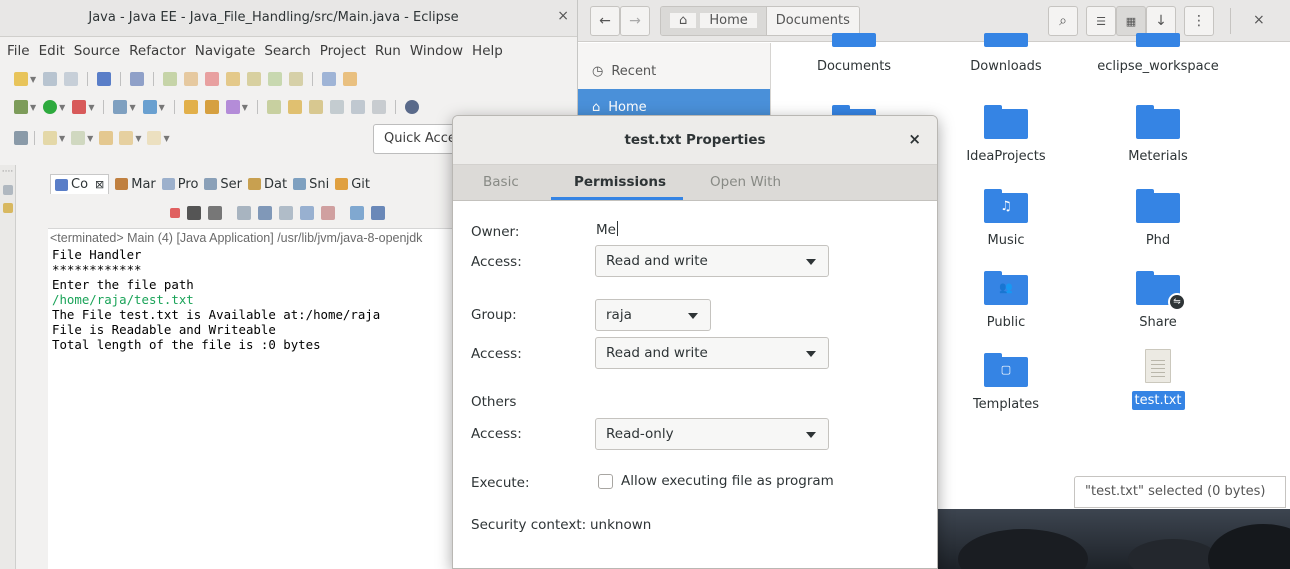  I want to click on folder-music: ♫ Music, so click(1006, 218).